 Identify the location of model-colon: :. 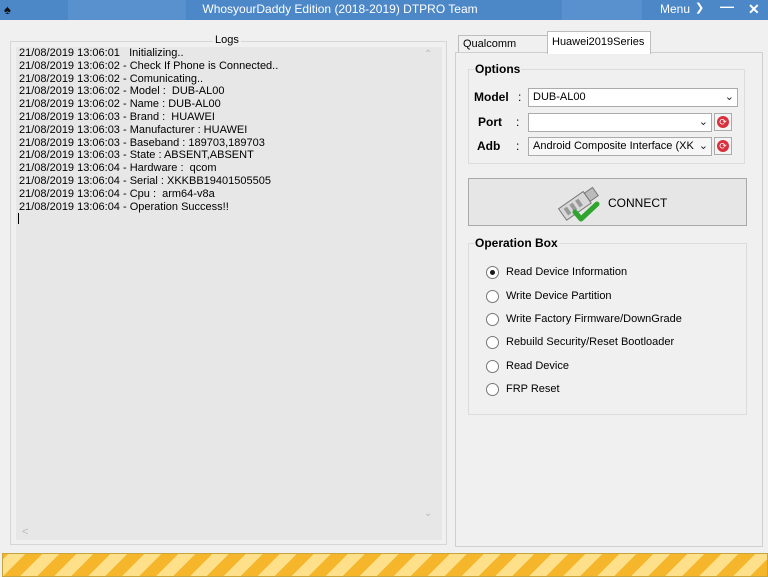
(520, 97).